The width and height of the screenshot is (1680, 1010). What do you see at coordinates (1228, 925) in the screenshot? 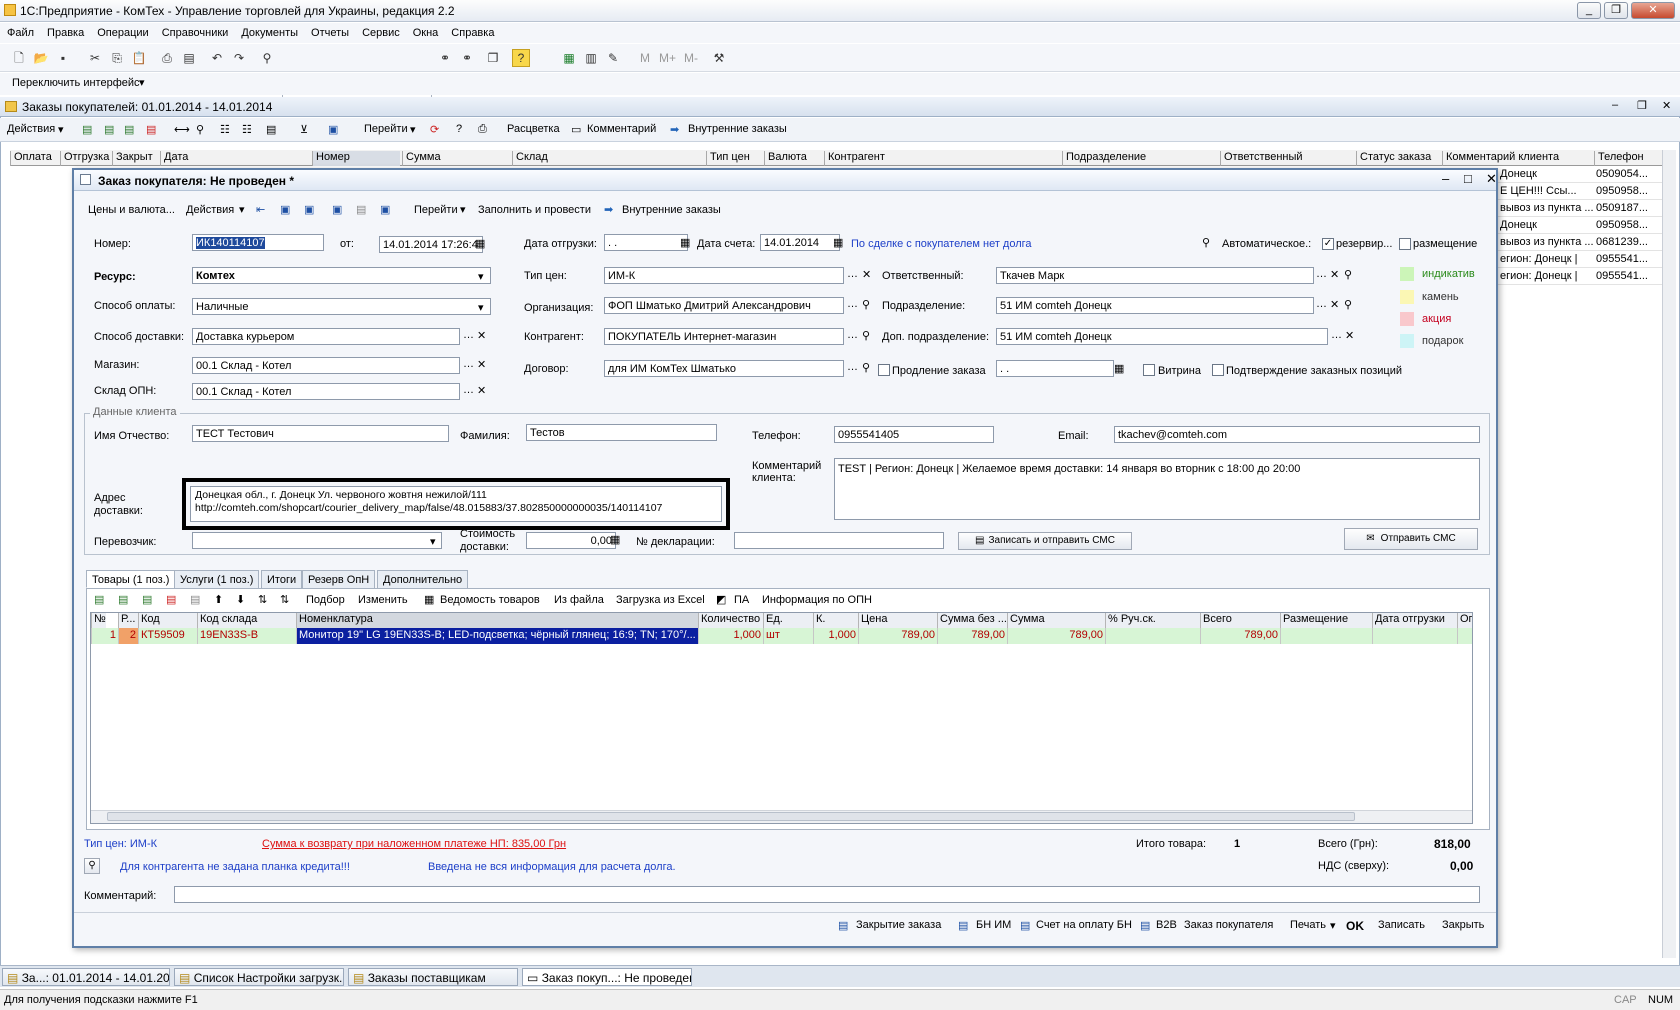
I see `order-print-button: Заказ покупателя` at bounding box center [1228, 925].